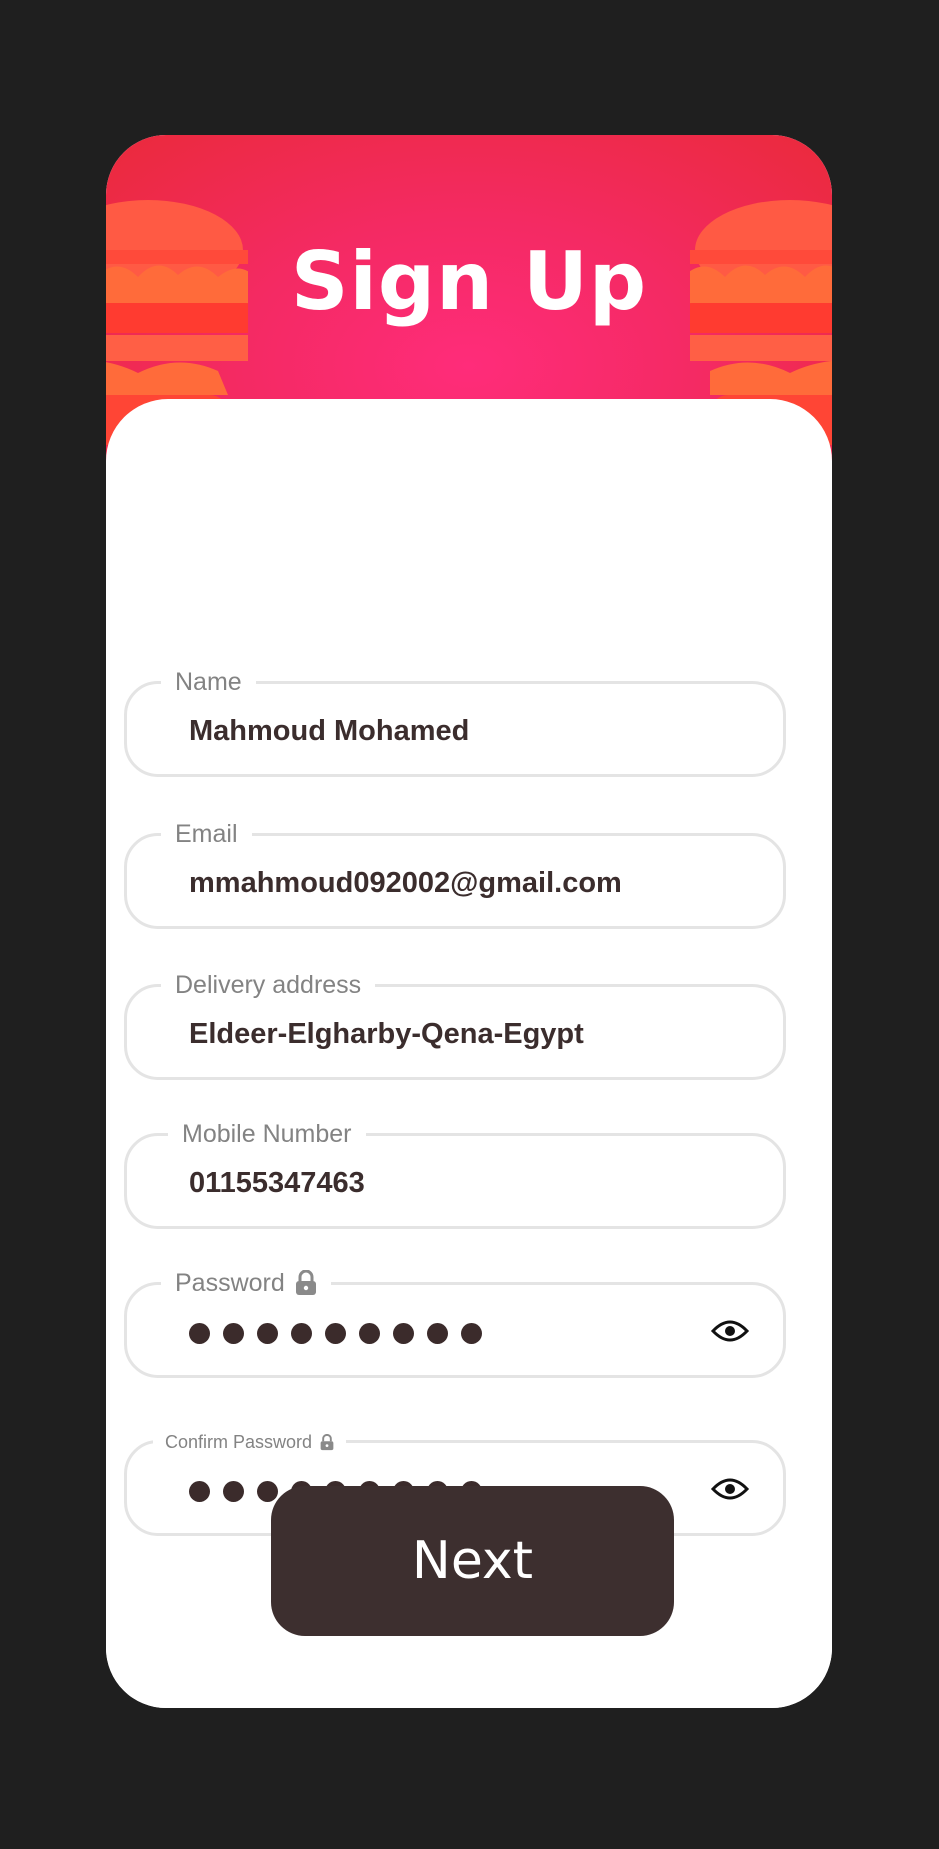 The height and width of the screenshot is (1849, 939). Describe the element at coordinates (230, 1283) in the screenshot. I see `password-label-text: Password` at that location.